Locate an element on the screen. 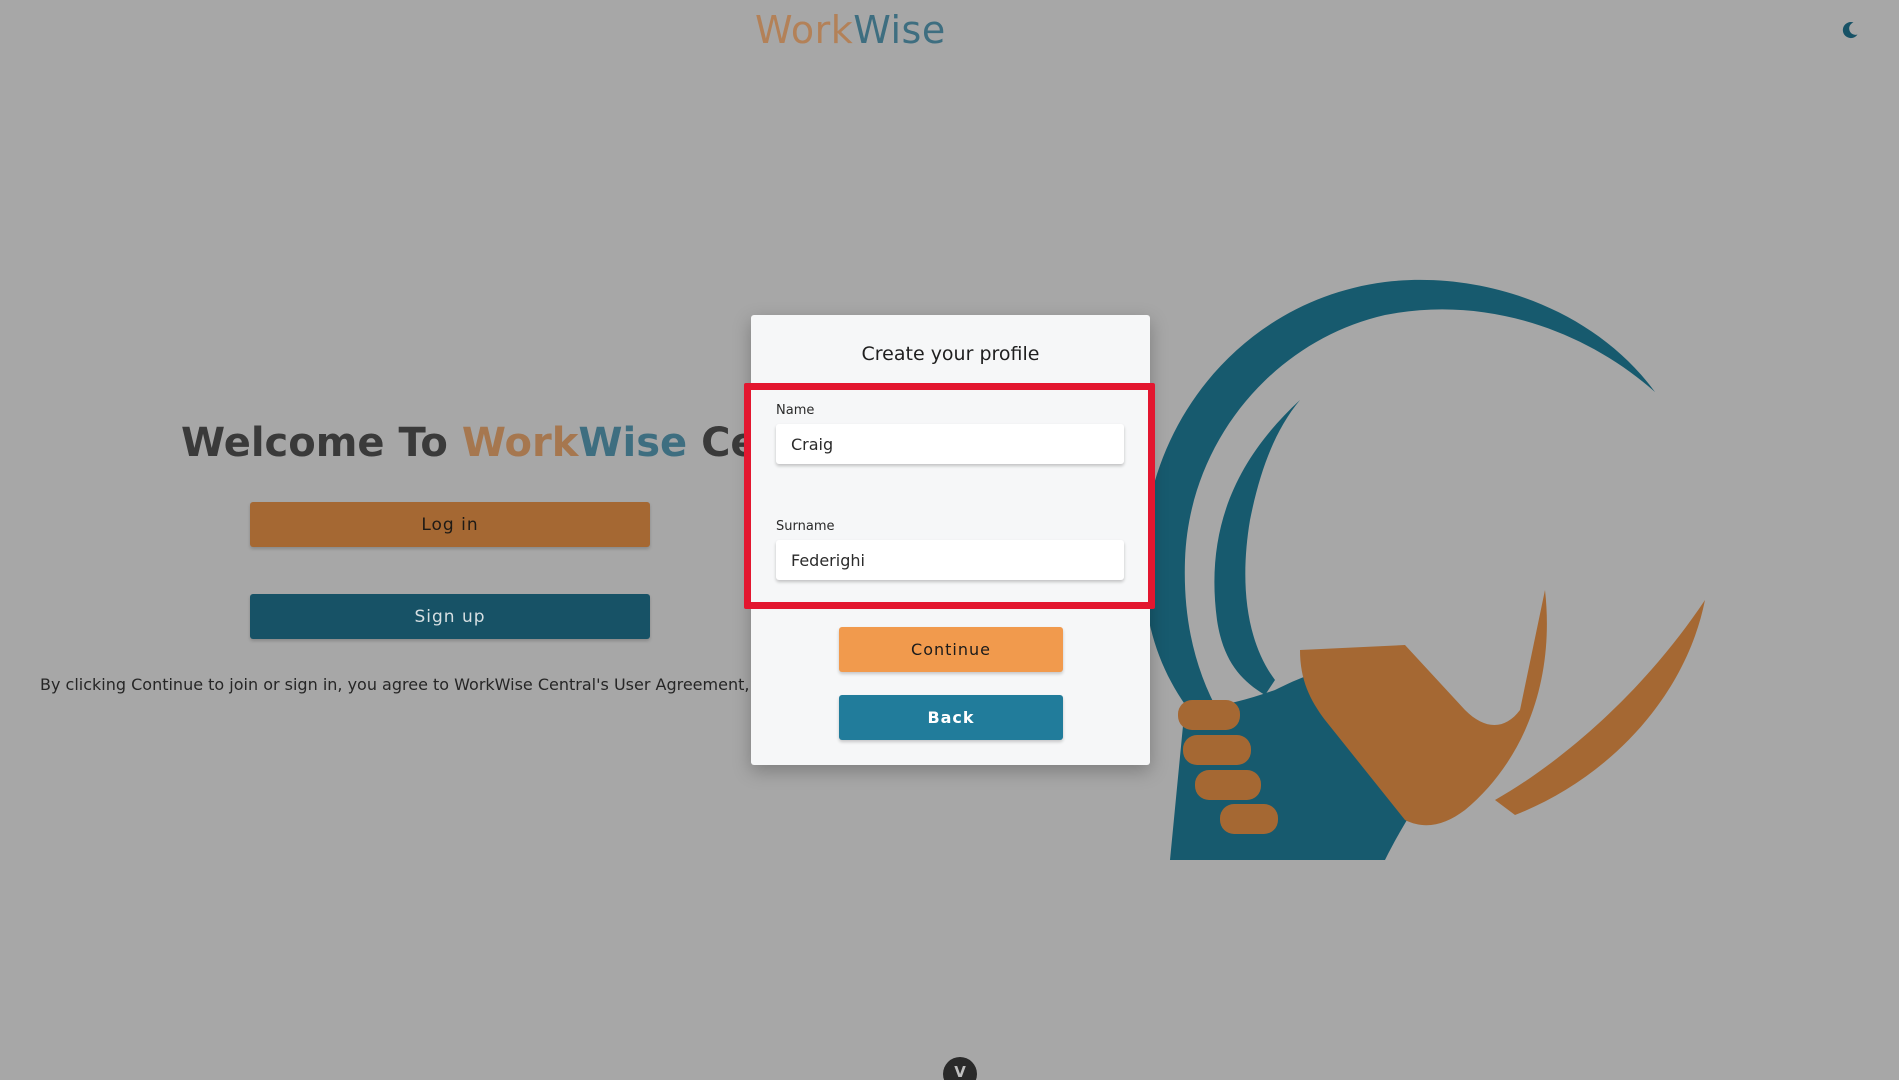  welcome-heading: Welcome To WorkWise Central is located at coordinates (471, 443).